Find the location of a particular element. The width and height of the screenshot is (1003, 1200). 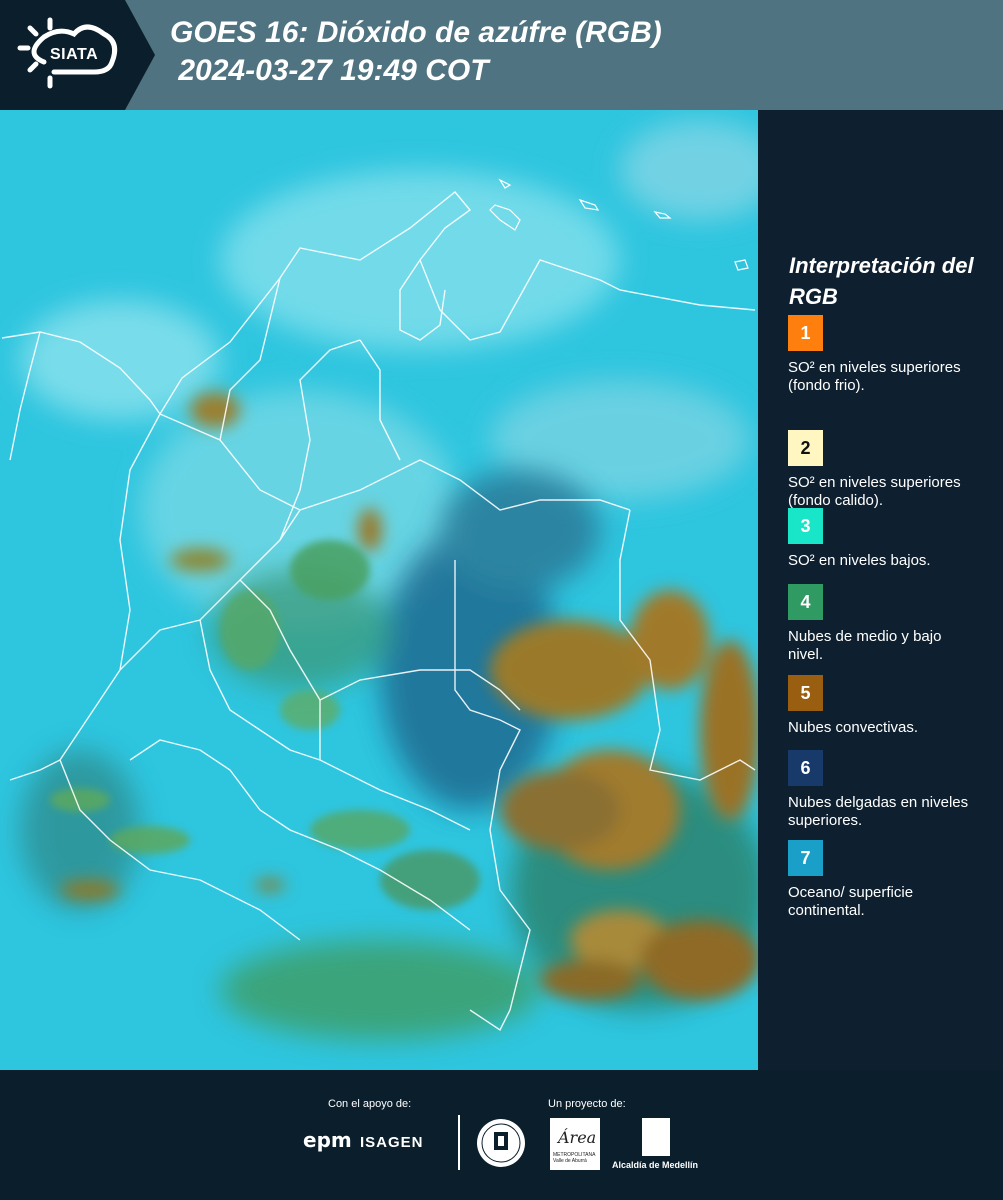

support-label: Con el apoyo de: is located at coordinates (370, 1104).